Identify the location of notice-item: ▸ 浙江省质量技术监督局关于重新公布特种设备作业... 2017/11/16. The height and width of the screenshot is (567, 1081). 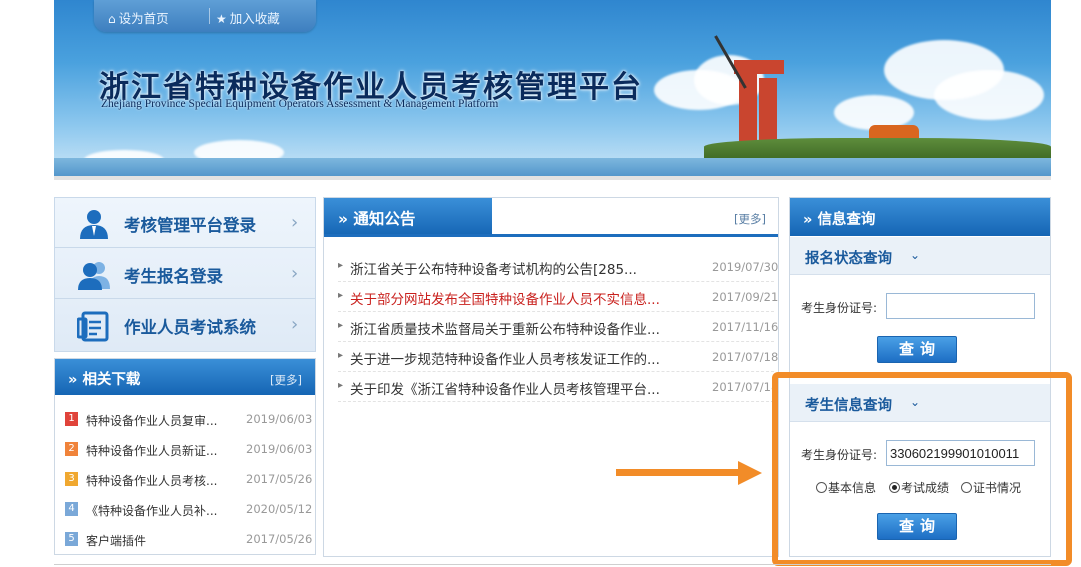
(558, 327).